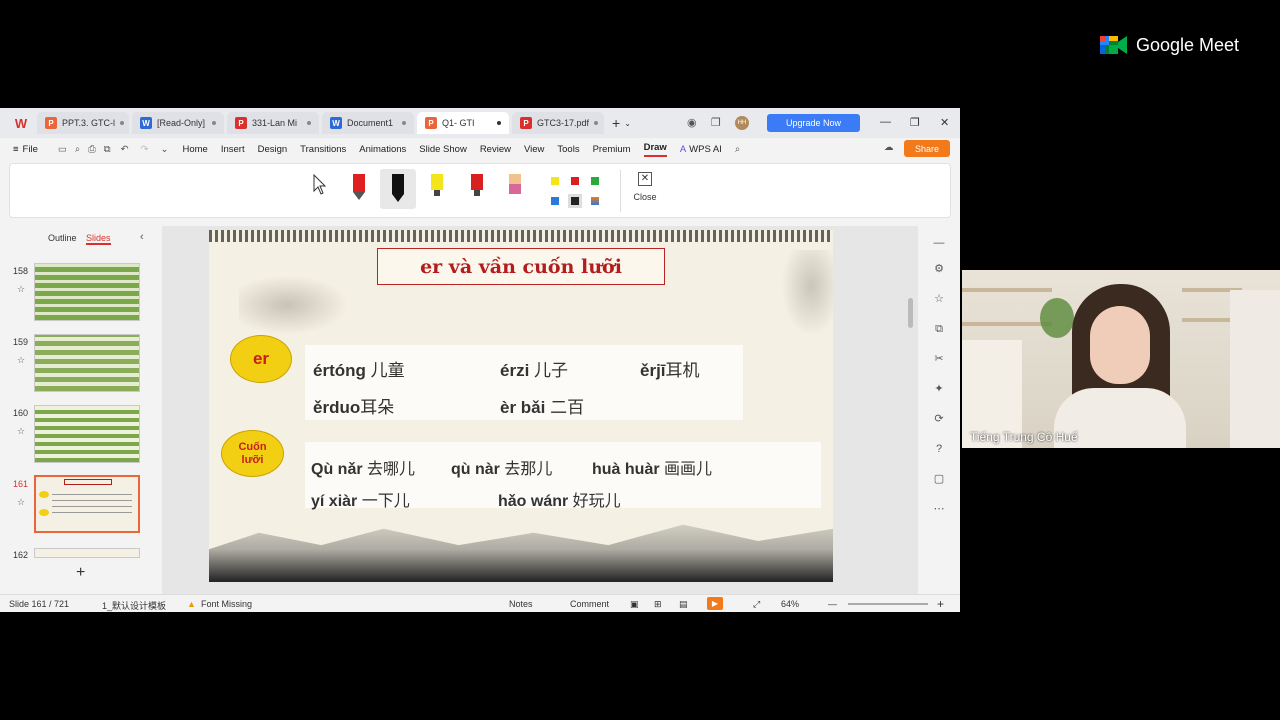 This screenshot has width=1280, height=720. I want to click on transition-icon: ⟳, so click(939, 419).